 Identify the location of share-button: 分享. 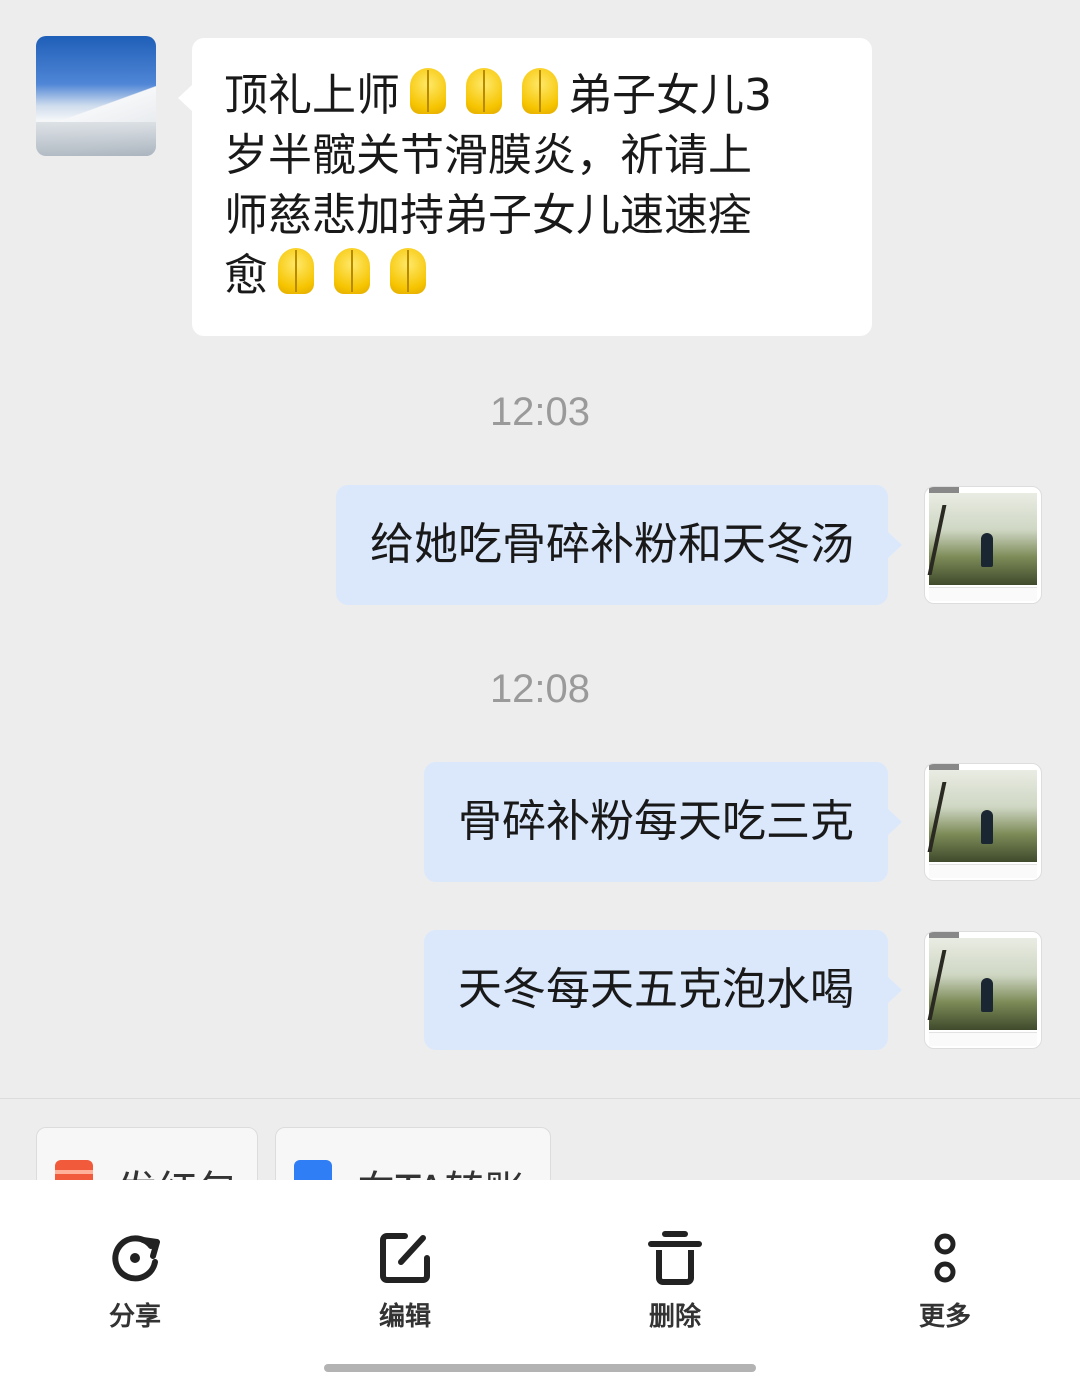
(135, 1280).